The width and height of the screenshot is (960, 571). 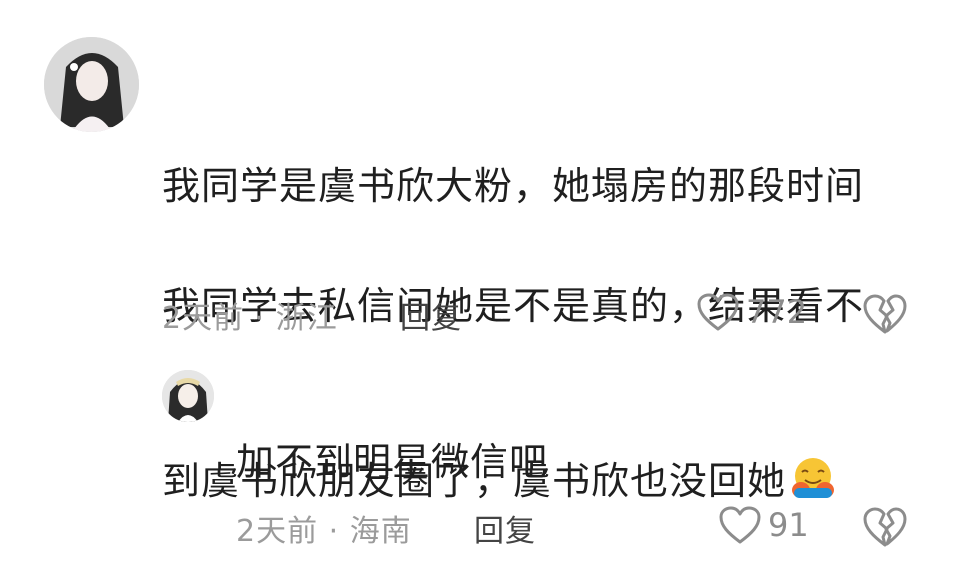 I want to click on like-count: 772, so click(x=777, y=312).